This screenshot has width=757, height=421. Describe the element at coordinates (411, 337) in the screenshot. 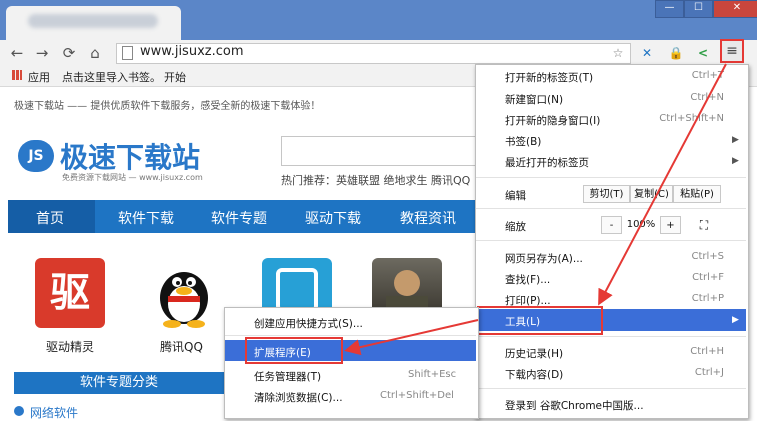

I see `annotation-arrow-tools-to-extensions` at that location.